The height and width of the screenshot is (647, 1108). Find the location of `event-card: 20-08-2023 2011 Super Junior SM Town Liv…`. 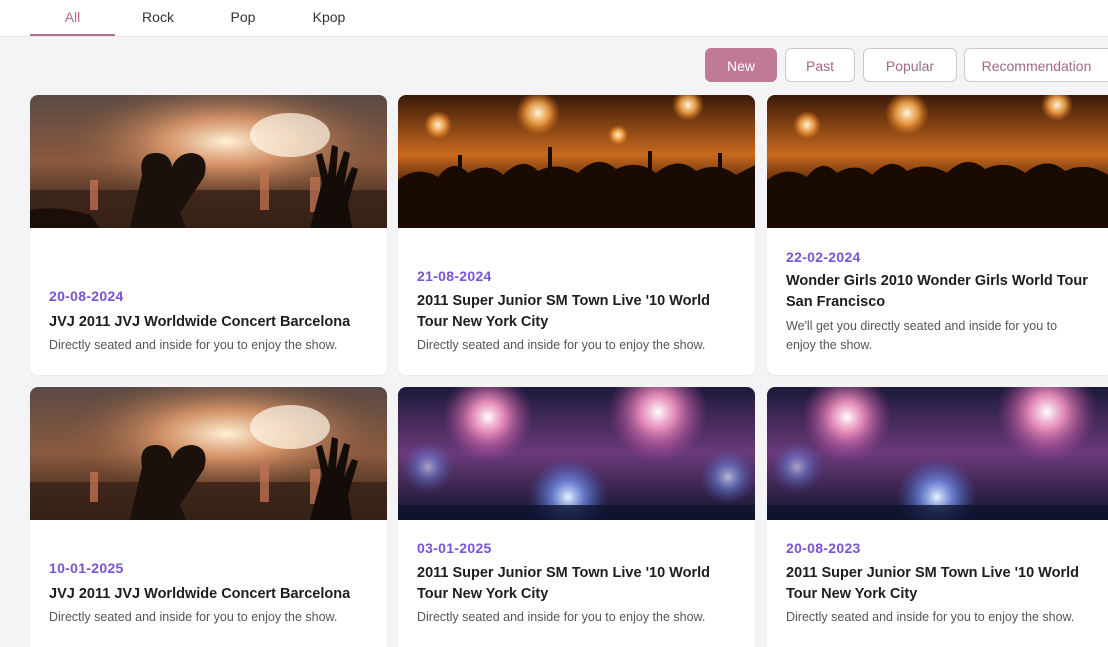

event-card: 20-08-2023 2011 Super Junior SM Town Liv… is located at coordinates (937, 517).